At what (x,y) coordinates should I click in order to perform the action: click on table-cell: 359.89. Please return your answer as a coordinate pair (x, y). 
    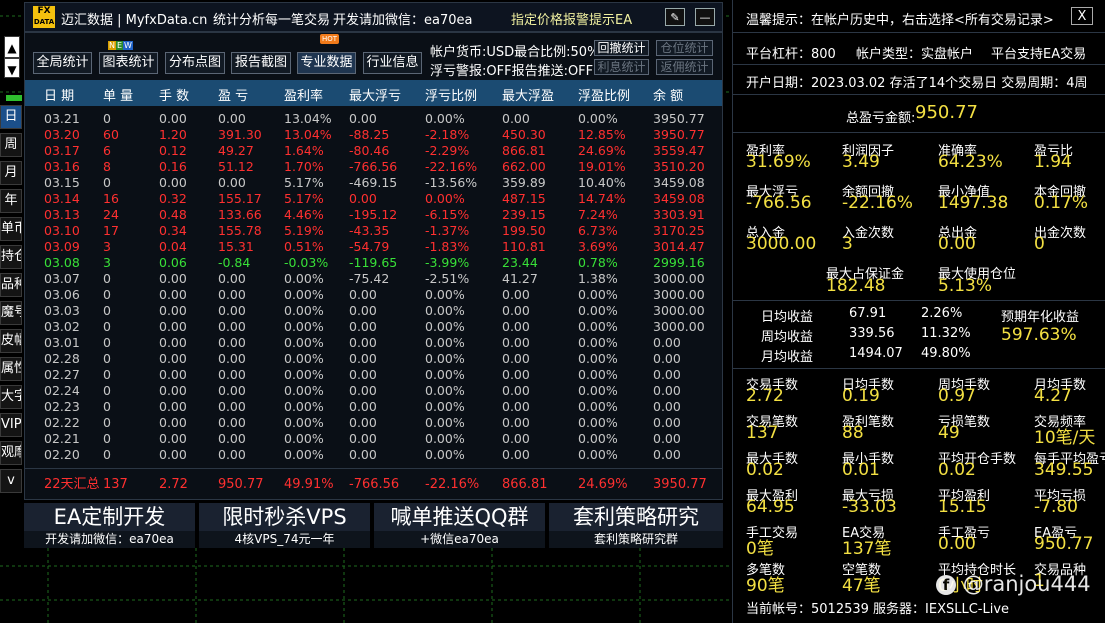
    Looking at the image, I should click on (524, 182).